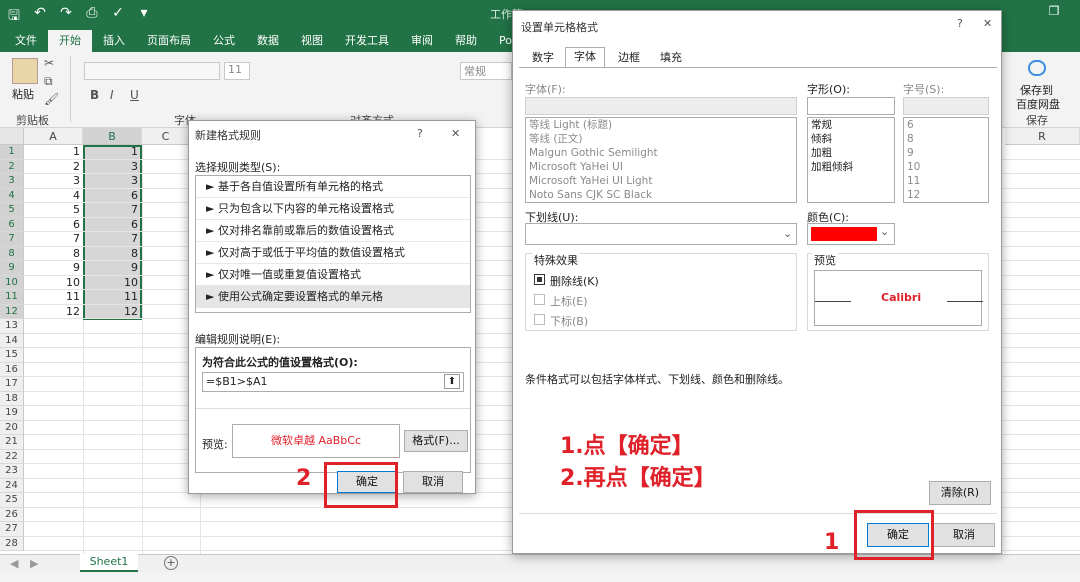 The height and width of the screenshot is (582, 1080). I want to click on font-list-item: Noto Sans CJK SC Black, so click(661, 195).